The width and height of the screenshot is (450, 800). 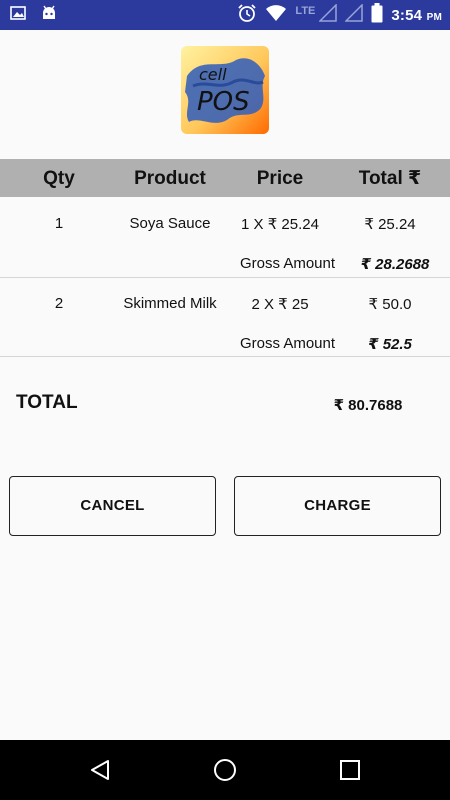 What do you see at coordinates (225, 178) in the screenshot?
I see `table-header: Qty Product Price Total ₹` at bounding box center [225, 178].